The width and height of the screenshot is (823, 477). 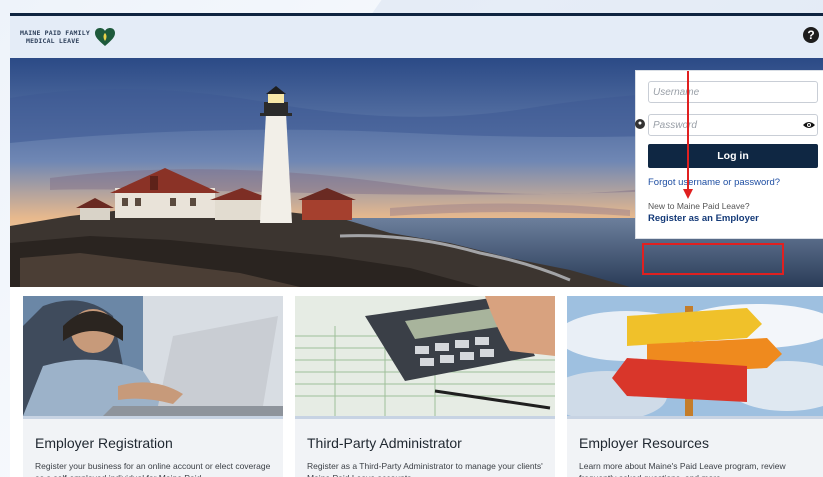 I want to click on site-logo: MAINE PAID FAMILY MEDICAL LEAVE, so click(x=68, y=37).